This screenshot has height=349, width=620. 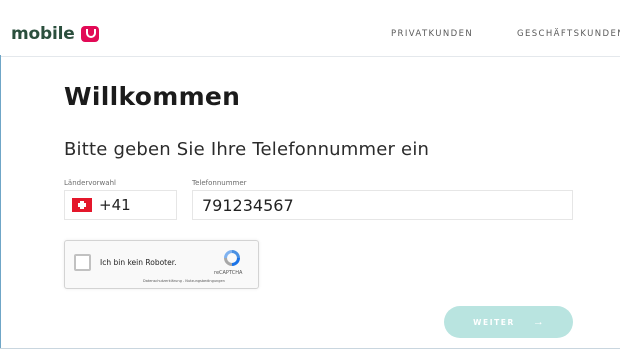 What do you see at coordinates (432, 34) in the screenshot?
I see `nav-privatkunden: PRIVATKUNDEN` at bounding box center [432, 34].